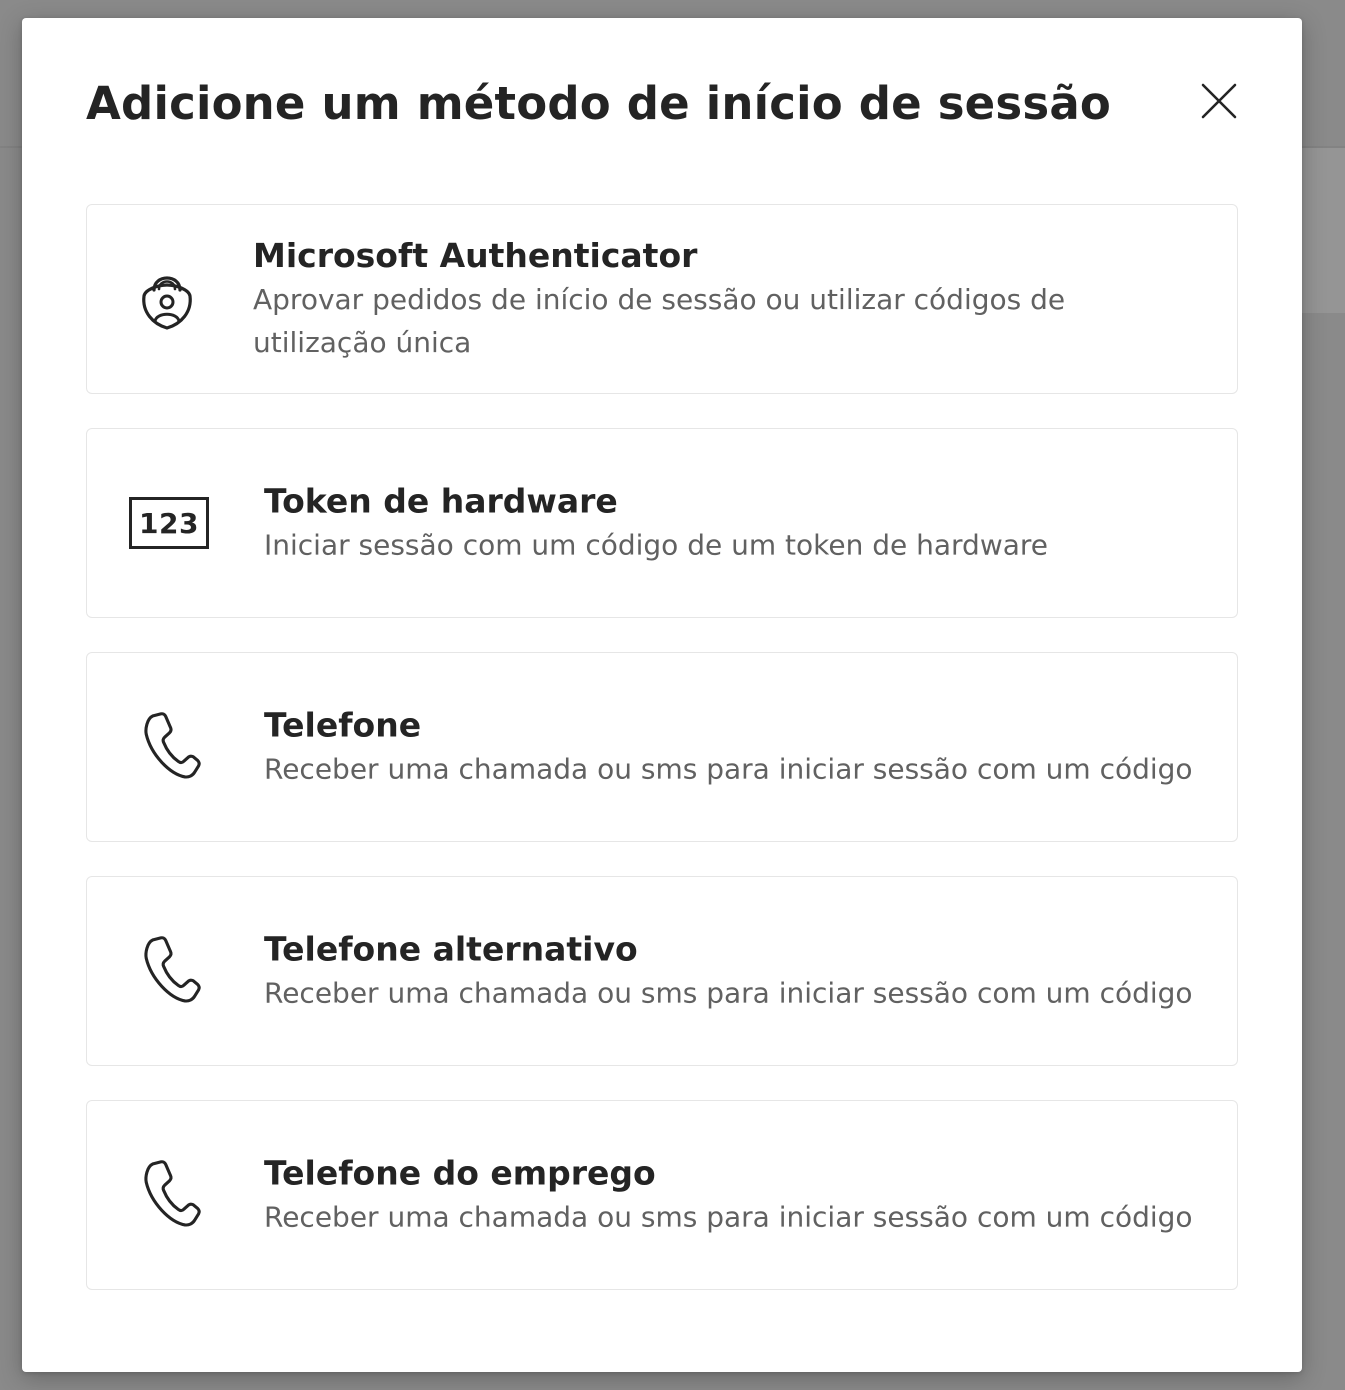 The image size is (1345, 1390). What do you see at coordinates (1322, 230) in the screenshot?
I see `page-backdrop` at bounding box center [1322, 230].